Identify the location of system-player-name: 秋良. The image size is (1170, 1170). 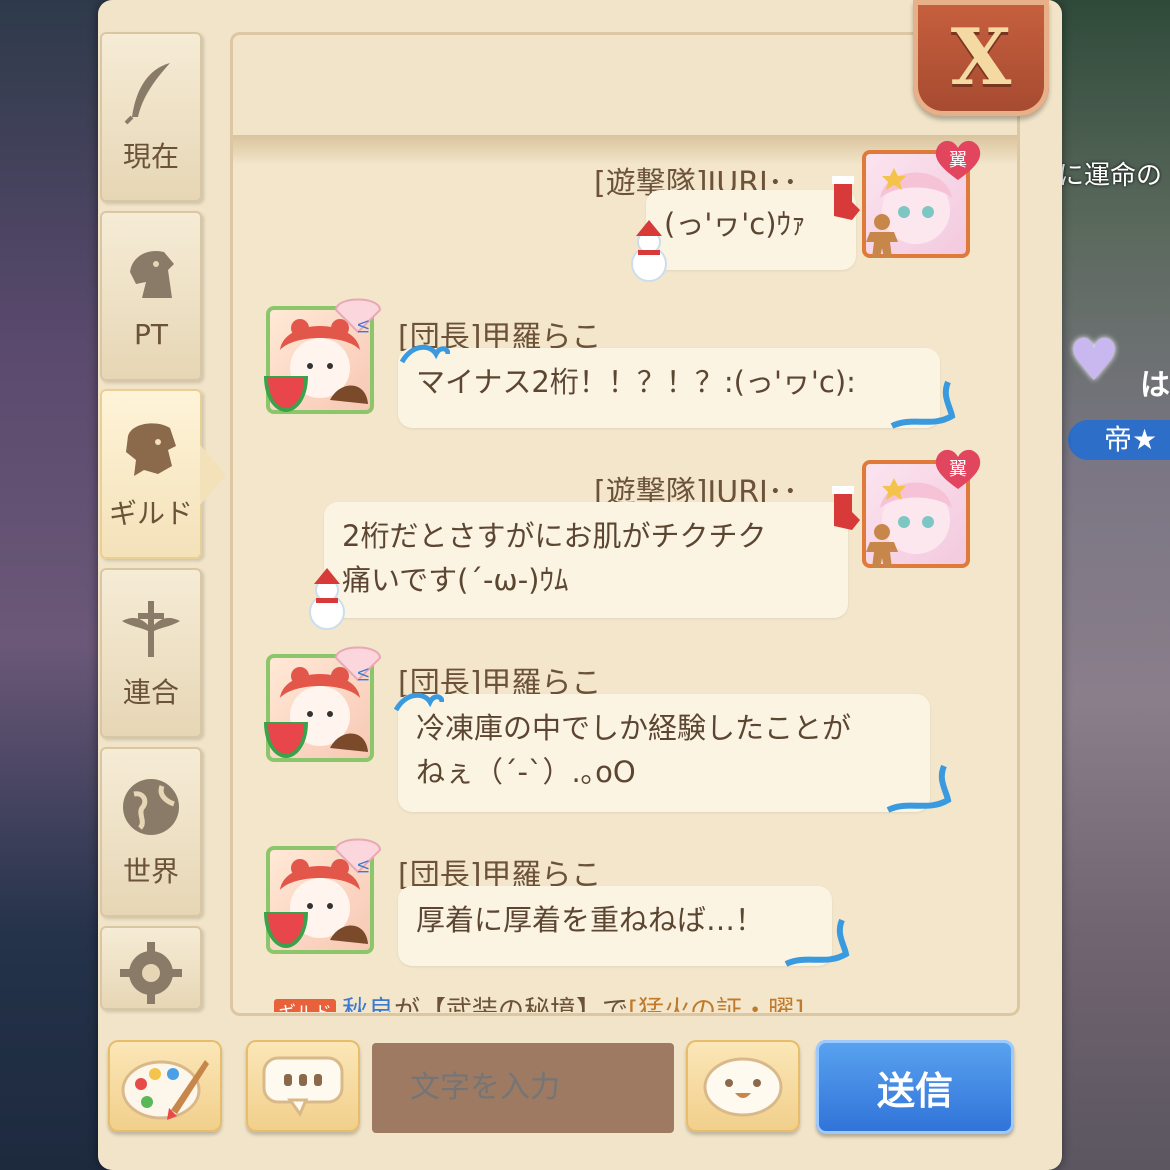
(368, 1004).